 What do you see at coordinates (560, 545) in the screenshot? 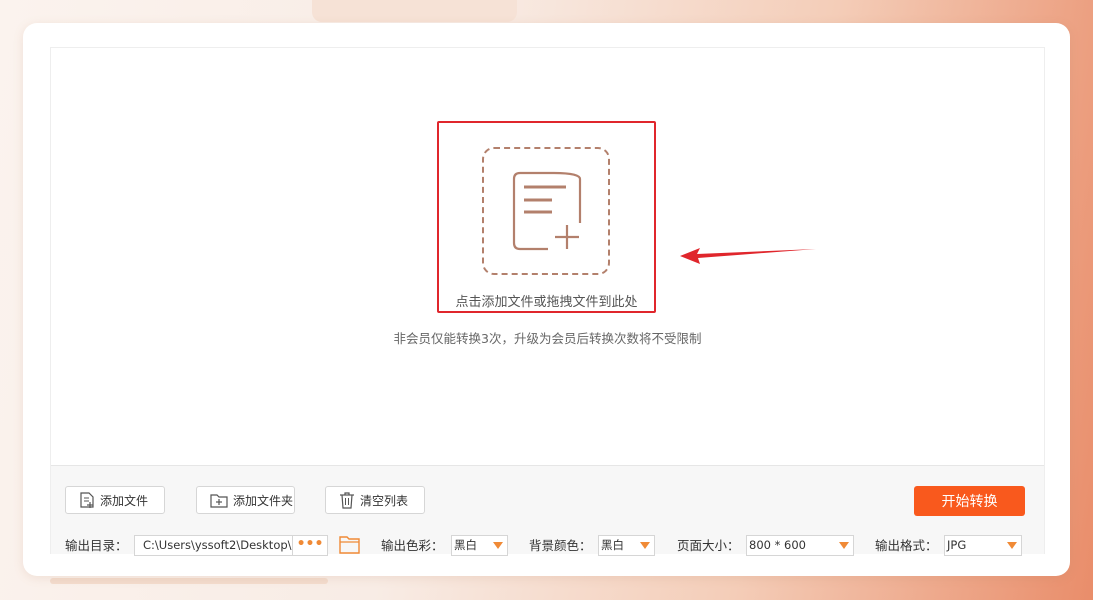
I see `background-color-label: 背景颜色：` at bounding box center [560, 545].